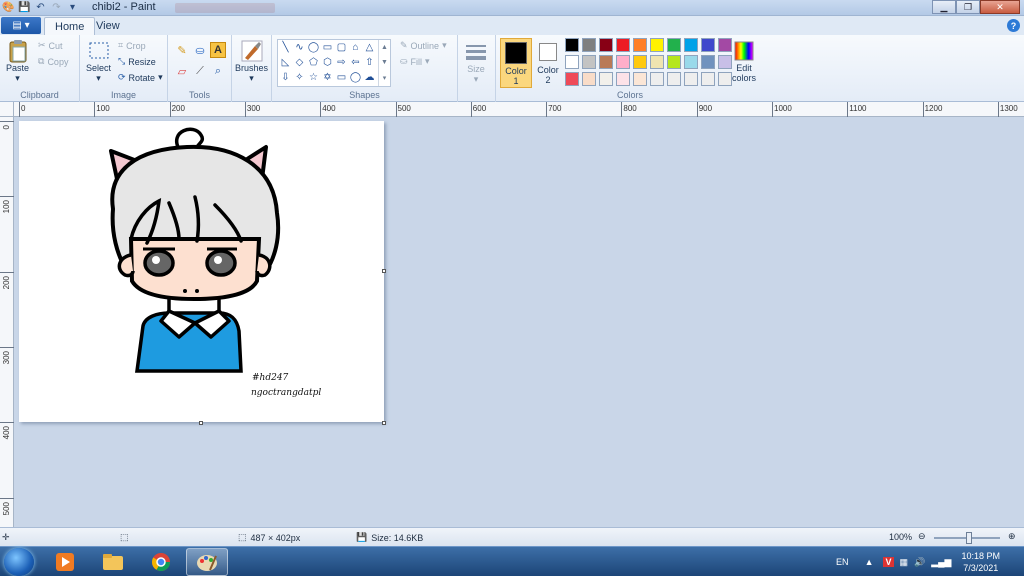  I want to click on resize-handle-right, so click(384, 271).